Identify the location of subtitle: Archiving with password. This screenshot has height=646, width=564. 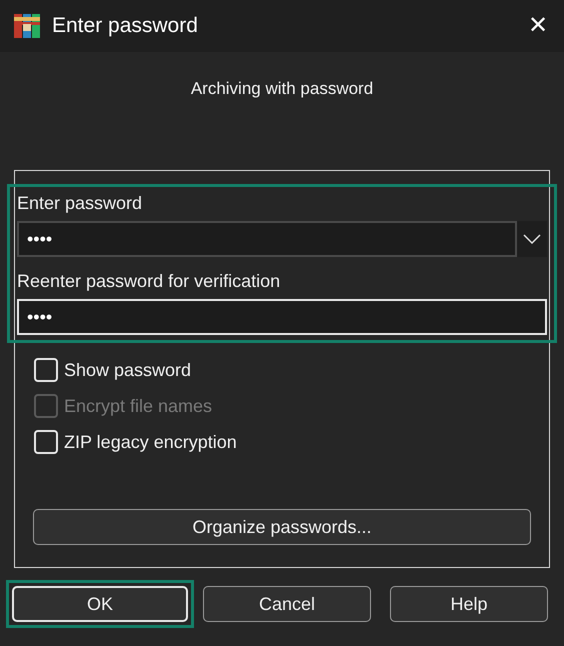
(282, 89).